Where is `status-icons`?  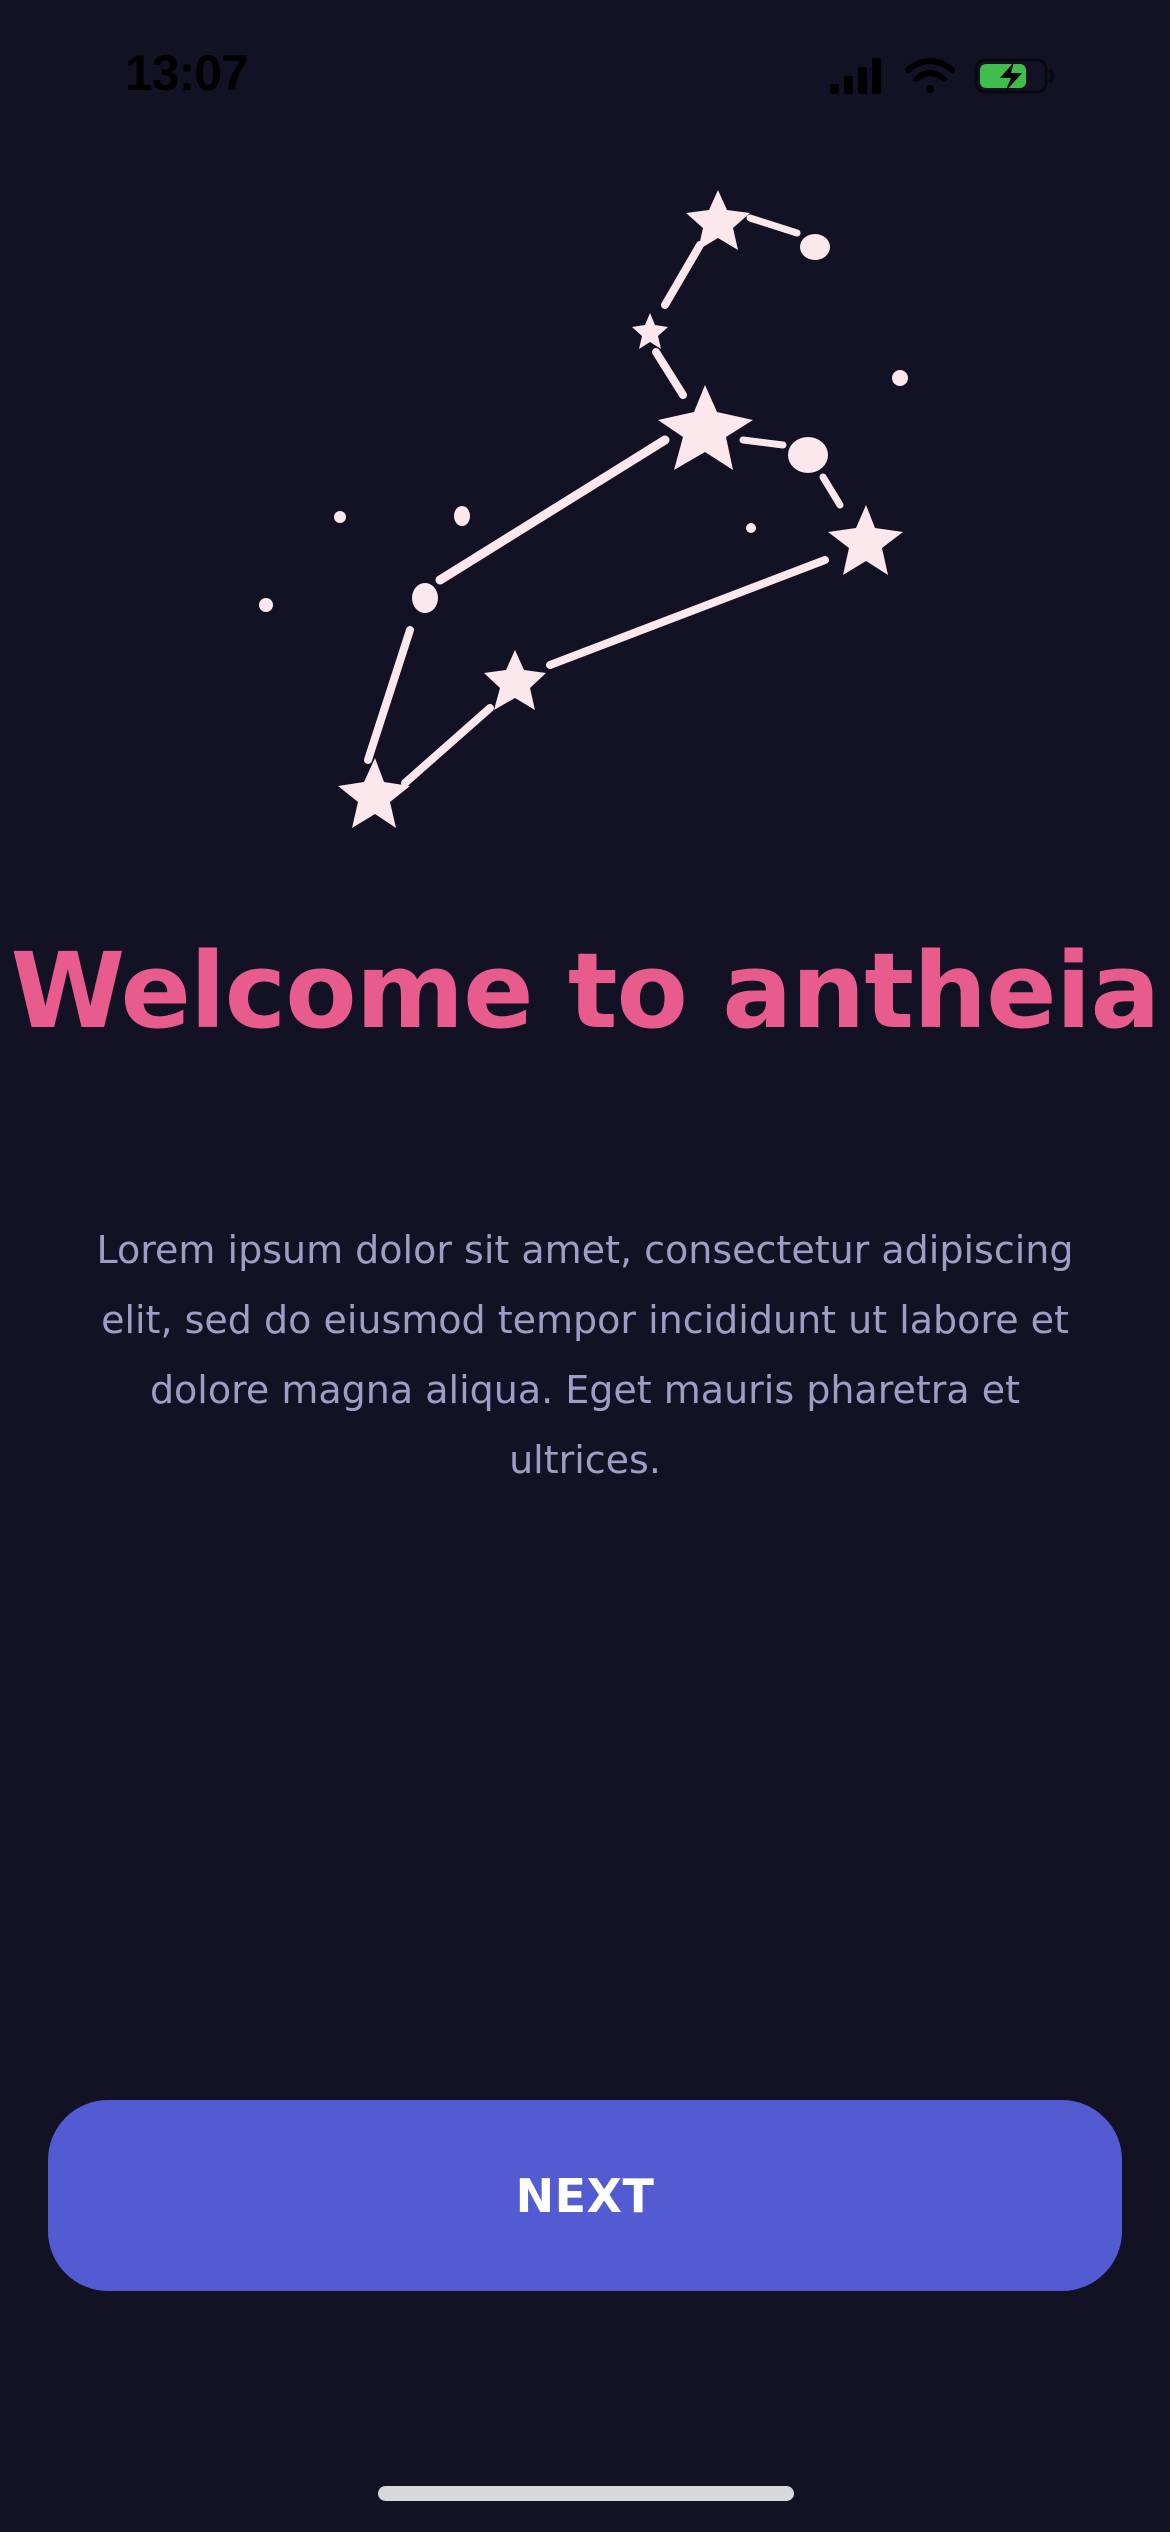 status-icons is located at coordinates (942, 76).